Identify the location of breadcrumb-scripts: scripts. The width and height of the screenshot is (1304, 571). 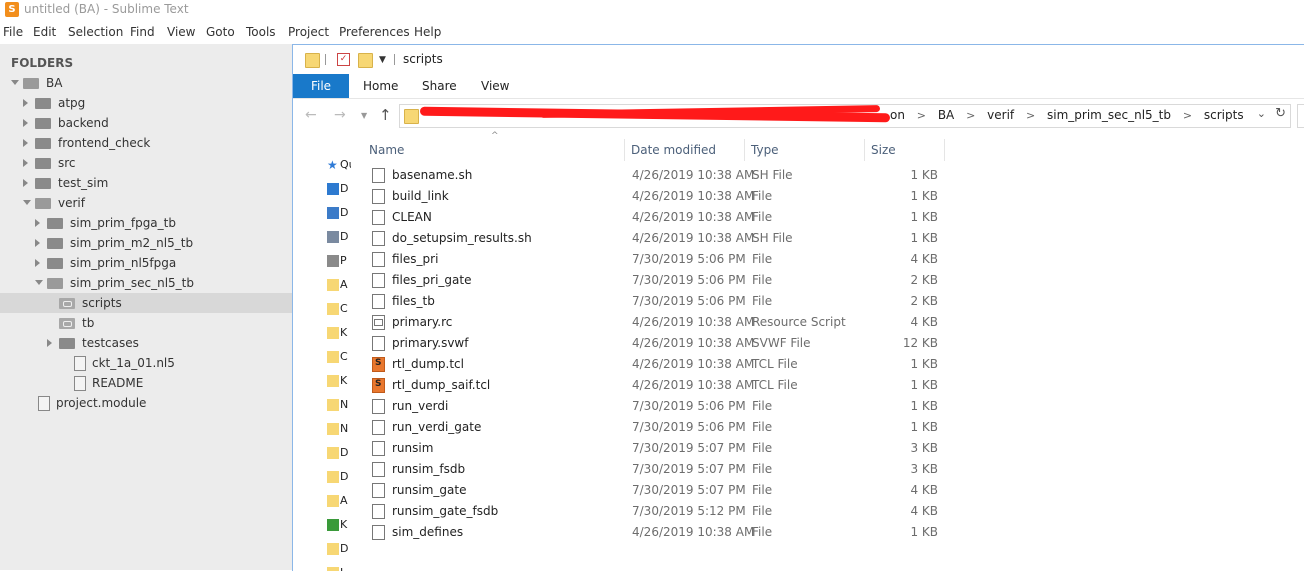
(1224, 115).